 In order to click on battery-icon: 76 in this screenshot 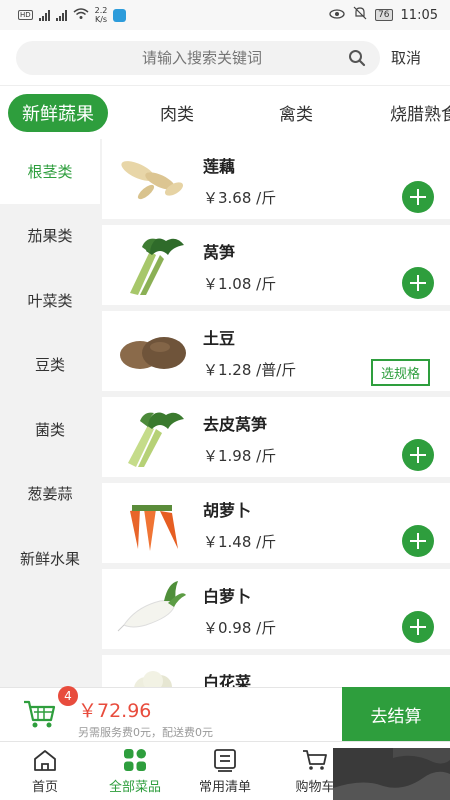, I will do `click(384, 15)`.